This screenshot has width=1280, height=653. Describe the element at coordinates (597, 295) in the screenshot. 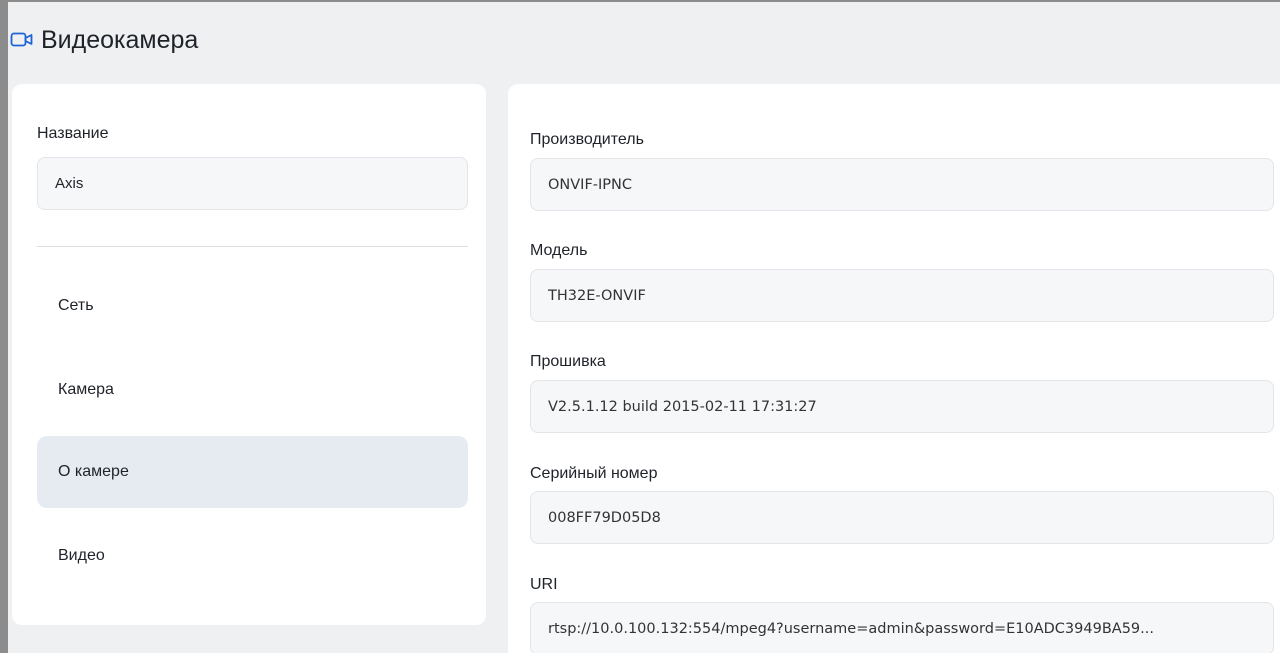

I see `model-value: TH32E-ONVIF` at that location.